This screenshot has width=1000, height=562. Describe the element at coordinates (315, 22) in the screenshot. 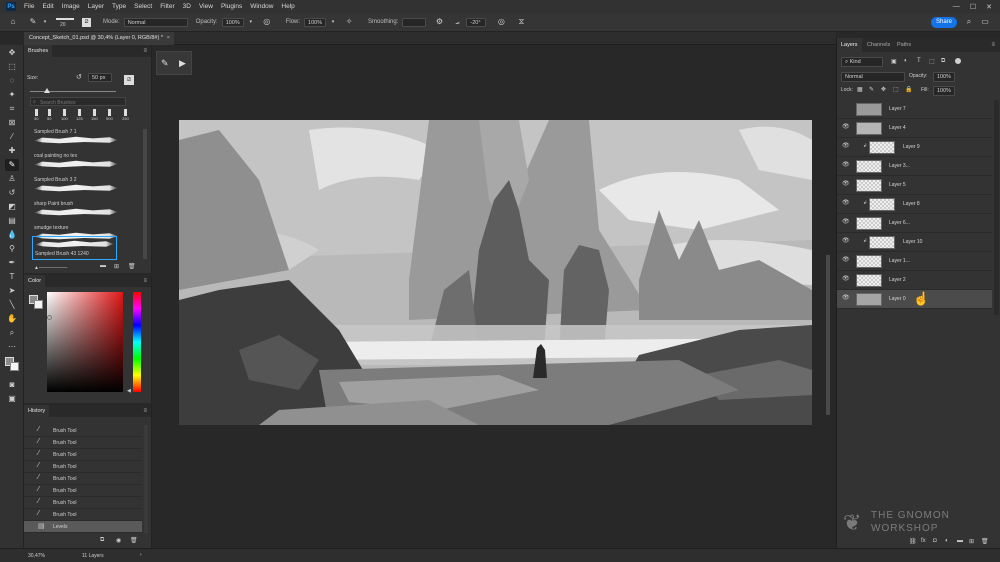

I see `flow-field: 100%` at that location.